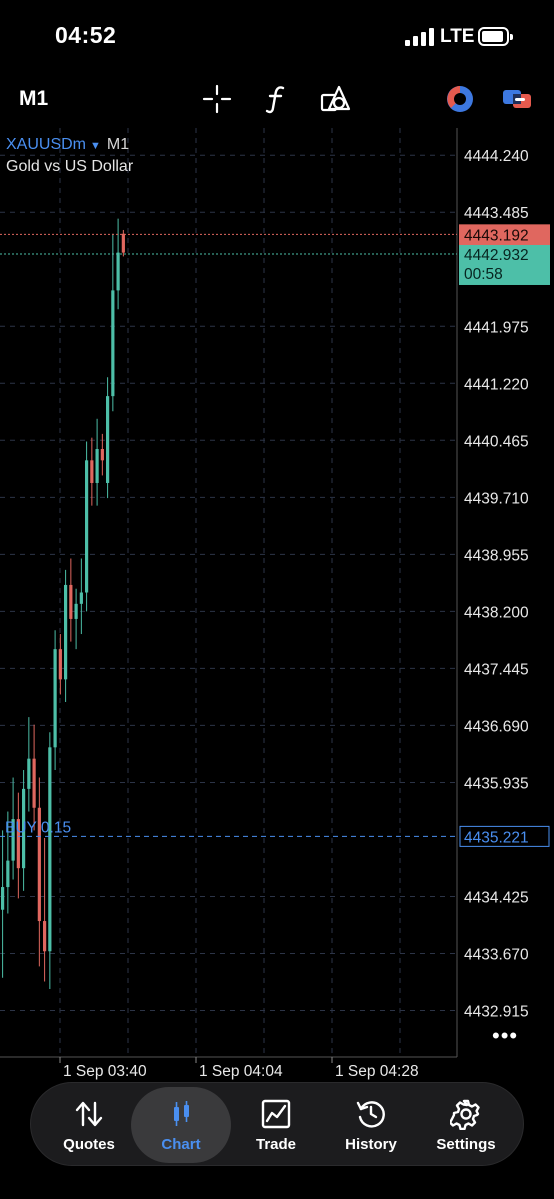 This screenshot has width=554, height=1199. Describe the element at coordinates (496, 726) in the screenshot. I see `price-scale-label: 4436.690` at that location.